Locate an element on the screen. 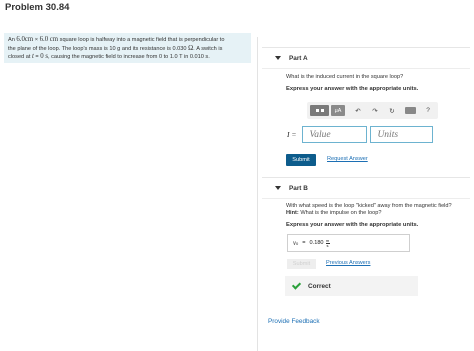  correct-feedback-box: Correct is located at coordinates (351, 286).